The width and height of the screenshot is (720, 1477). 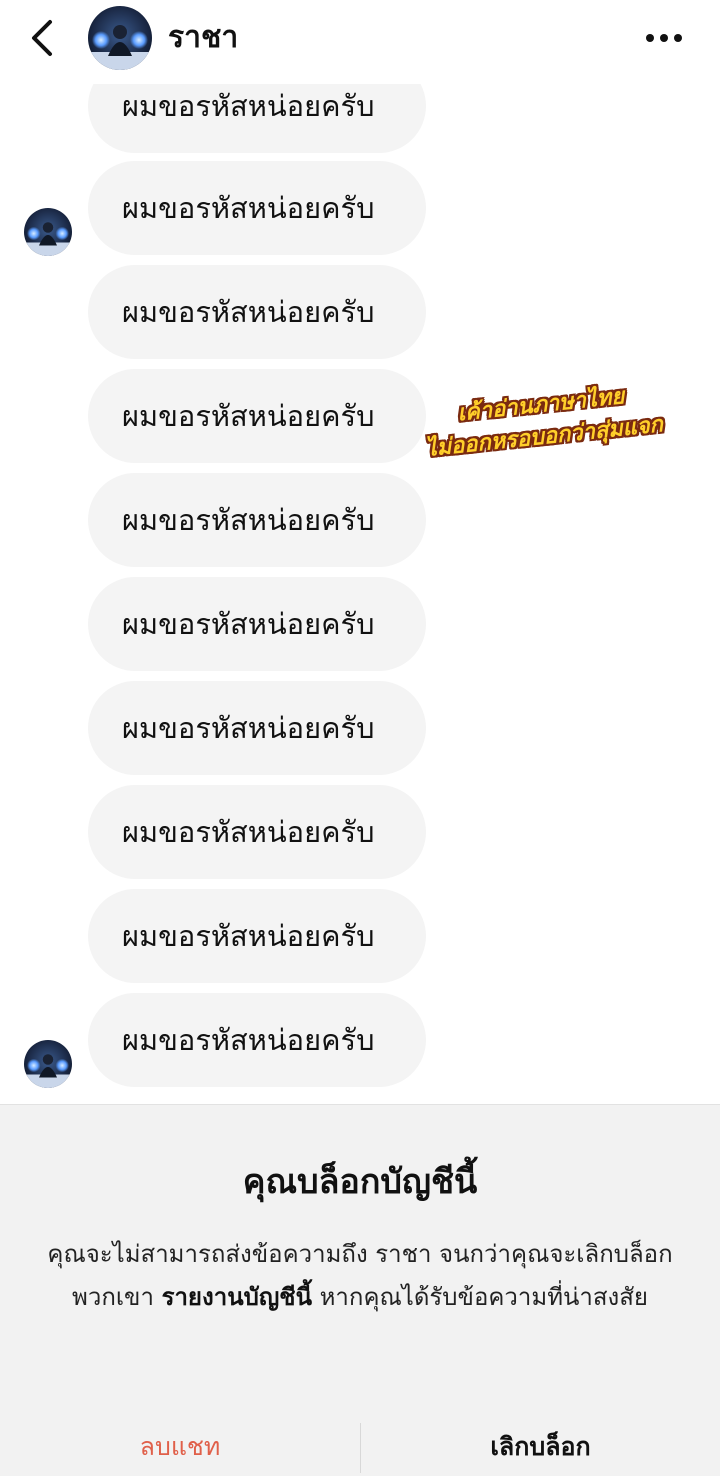 What do you see at coordinates (479, 1297) in the screenshot?
I see `block-description-text: หากคุณได้รับข้อความที่น่าสงสัย` at bounding box center [479, 1297].